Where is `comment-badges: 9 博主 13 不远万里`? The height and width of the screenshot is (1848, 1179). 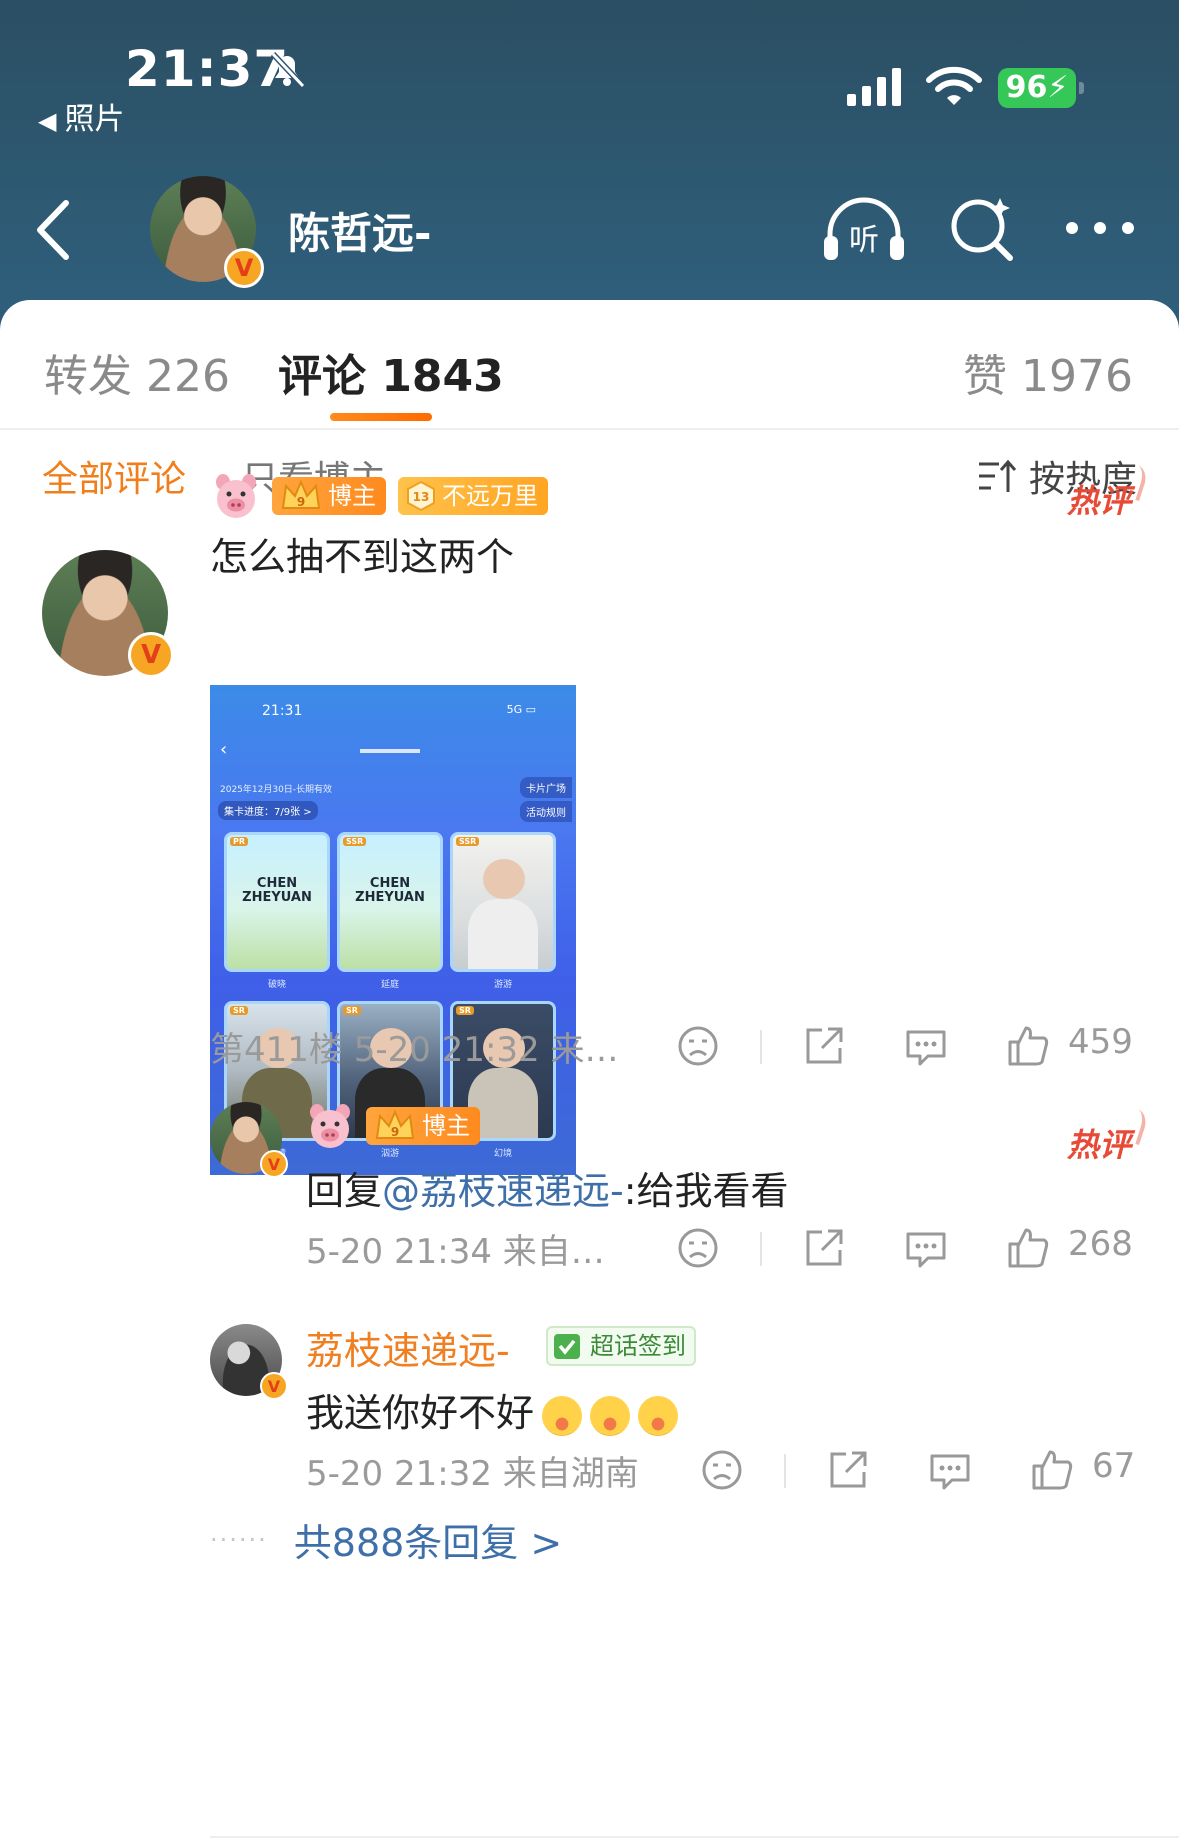
comment-badges: 9 博主 13 不远万里 is located at coordinates (380, 496).